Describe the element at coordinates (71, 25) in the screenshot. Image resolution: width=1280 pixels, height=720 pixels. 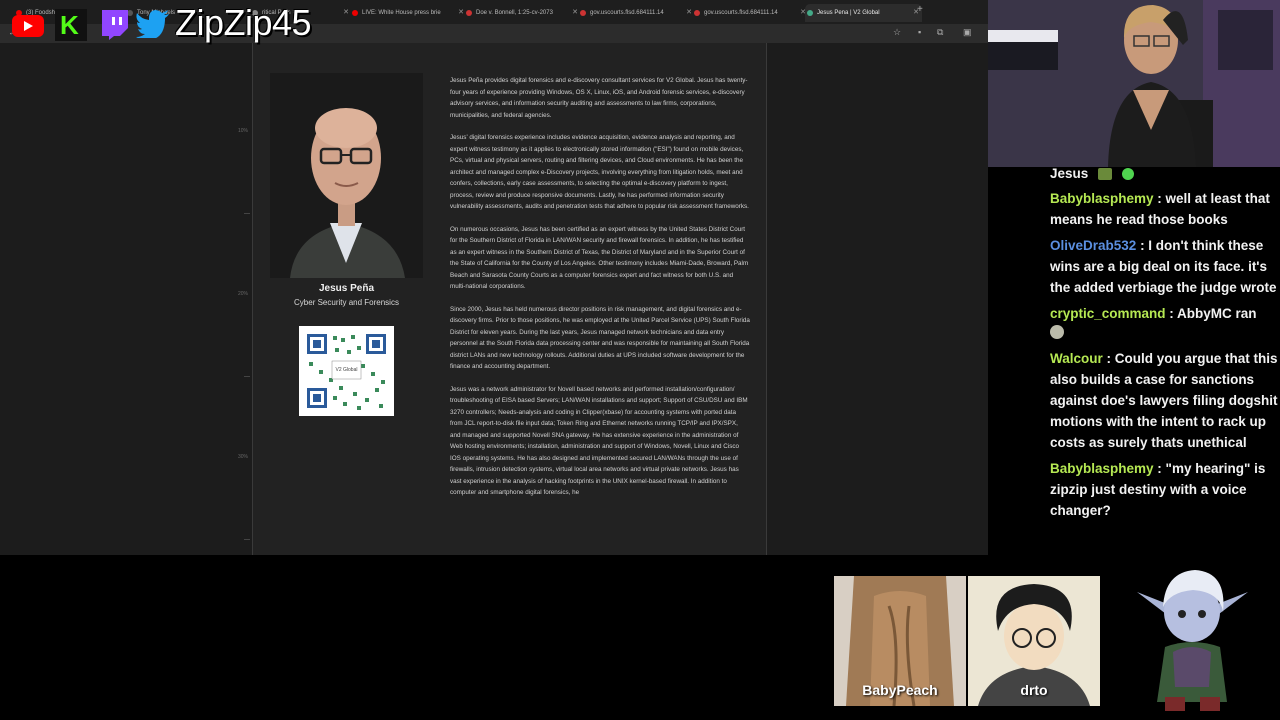
I see `kick-icon: K` at that location.